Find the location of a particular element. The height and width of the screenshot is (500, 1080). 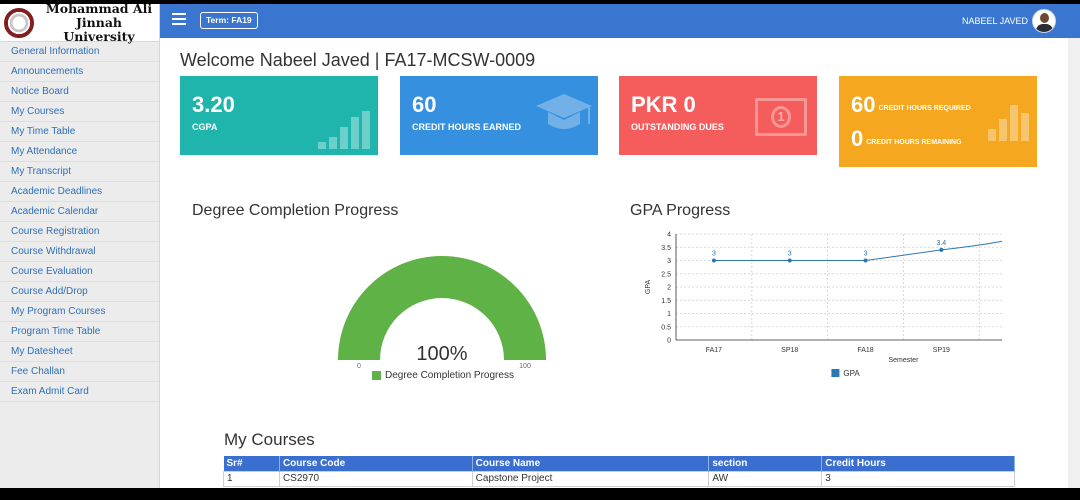

gauge-legend: Degree Completion Progress is located at coordinates (443, 375).